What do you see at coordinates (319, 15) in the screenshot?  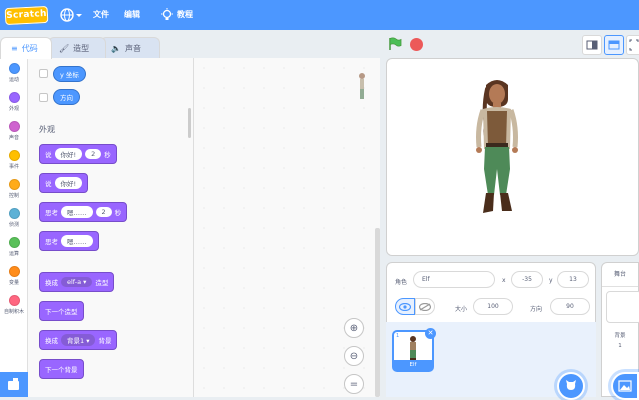 I see `menu-bar: Scratch 文件 编辑 教程` at bounding box center [319, 15].